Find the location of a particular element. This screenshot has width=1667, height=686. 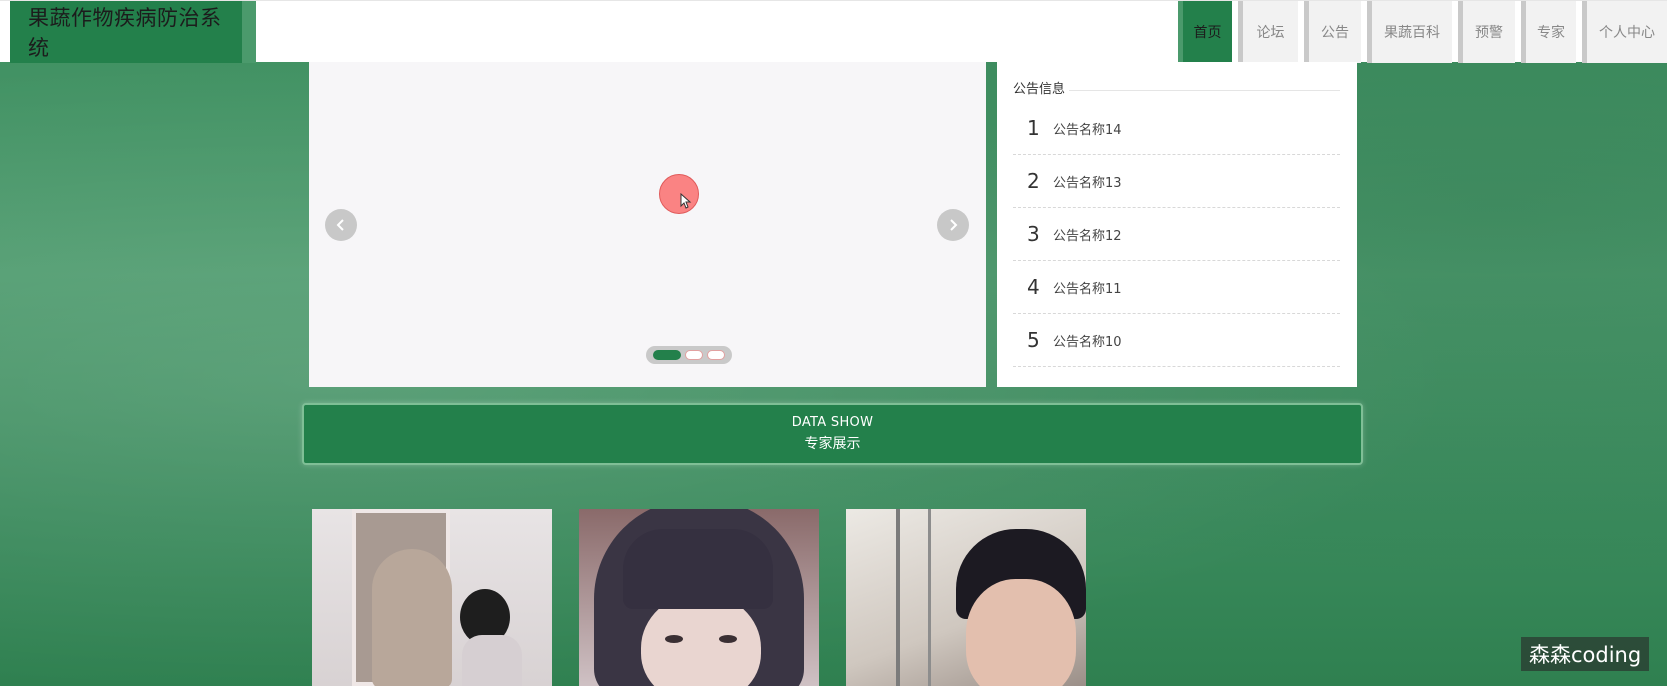

notice-item: 3 公告名称12 is located at coordinates (1176, 234).